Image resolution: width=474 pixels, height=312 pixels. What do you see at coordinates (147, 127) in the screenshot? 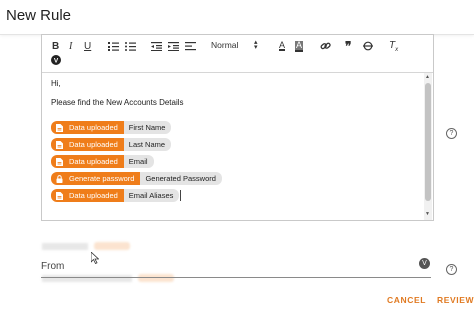
I see `chip-field: First Name` at bounding box center [147, 127].